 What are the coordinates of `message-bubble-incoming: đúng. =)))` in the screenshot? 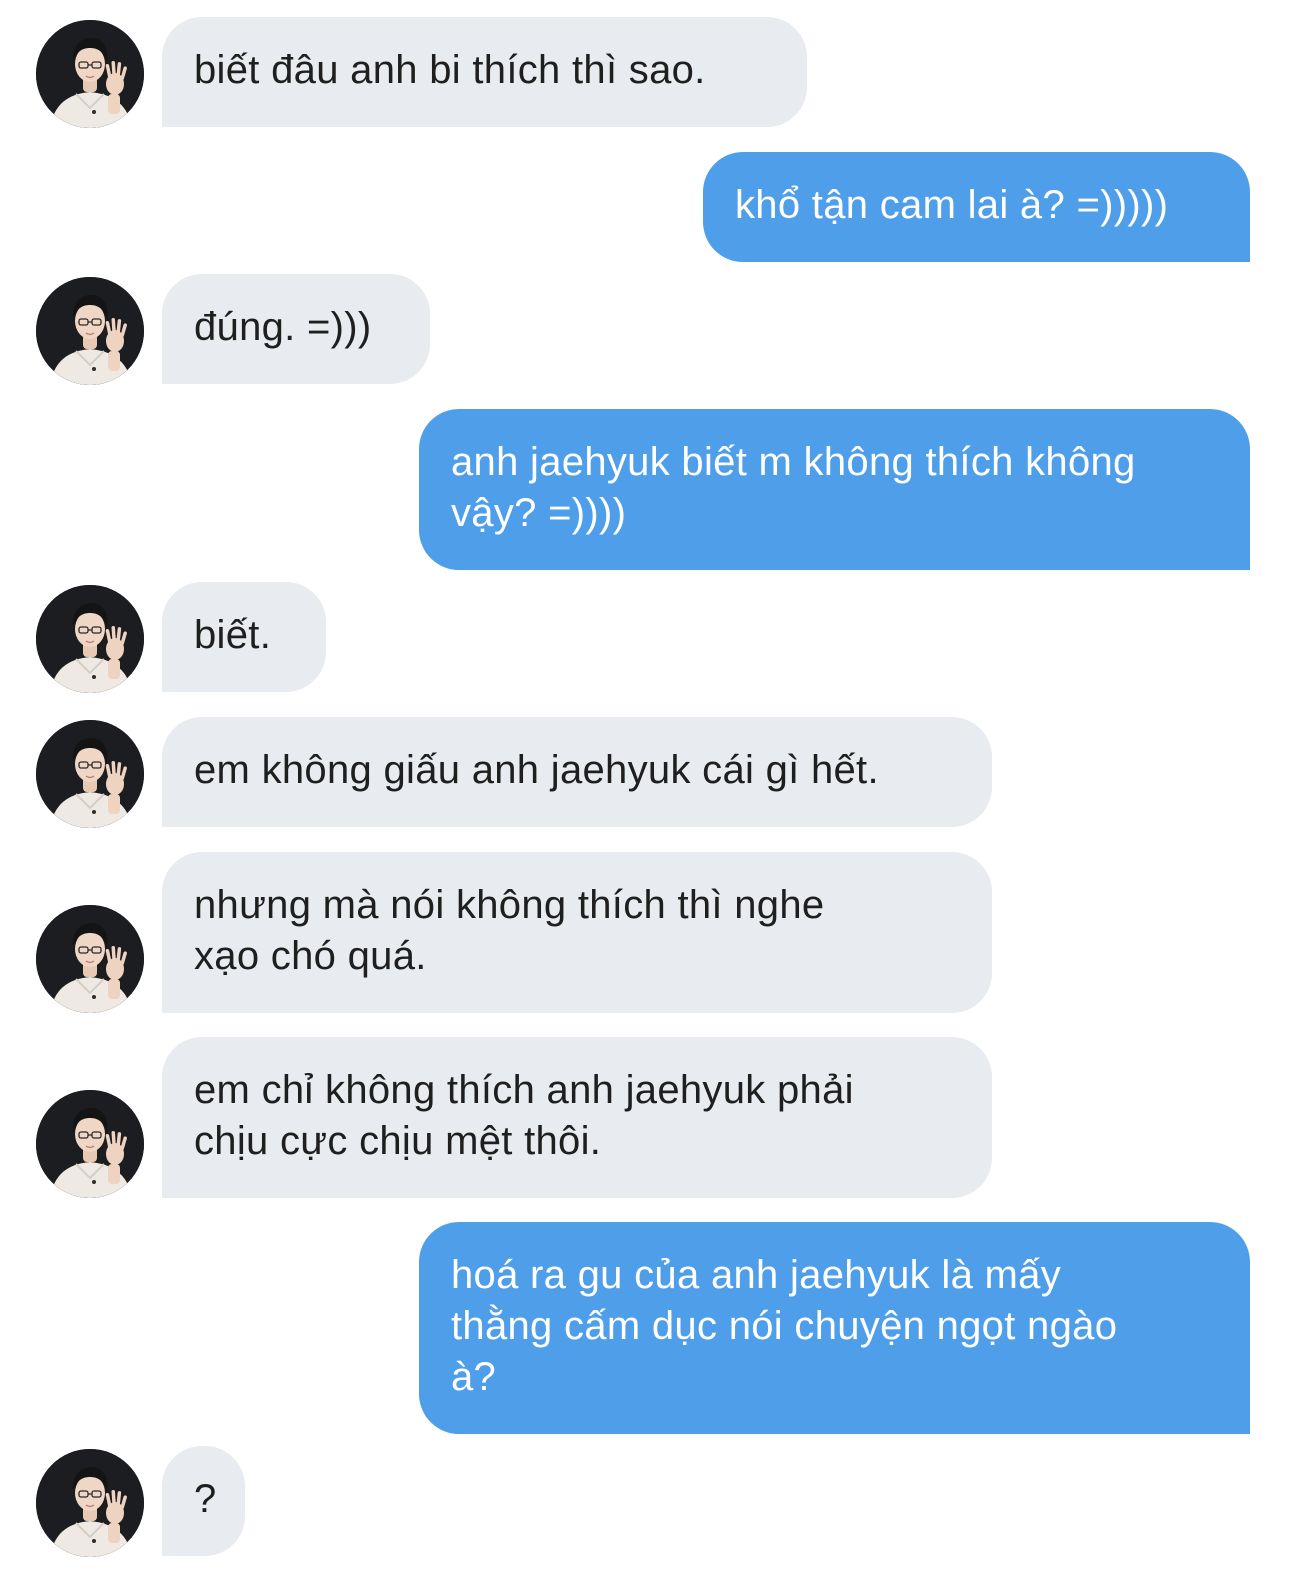 It's located at (296, 329).